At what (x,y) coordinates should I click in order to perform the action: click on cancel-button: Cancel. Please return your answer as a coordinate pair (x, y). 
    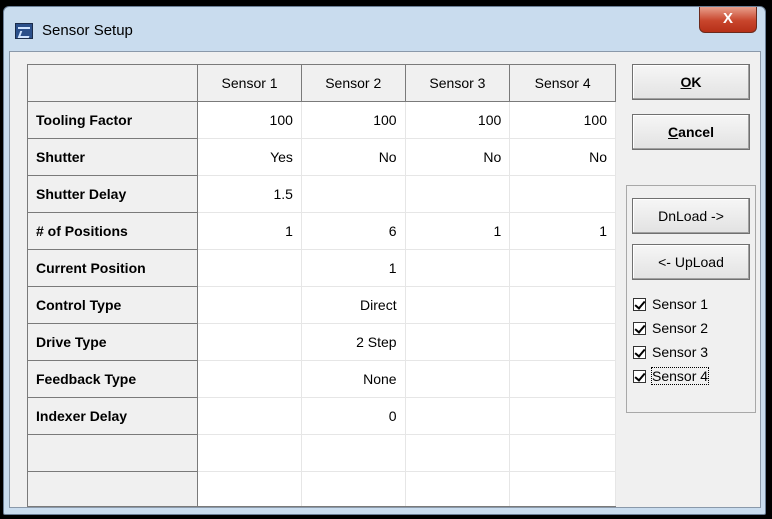
    Looking at the image, I should click on (691, 132).